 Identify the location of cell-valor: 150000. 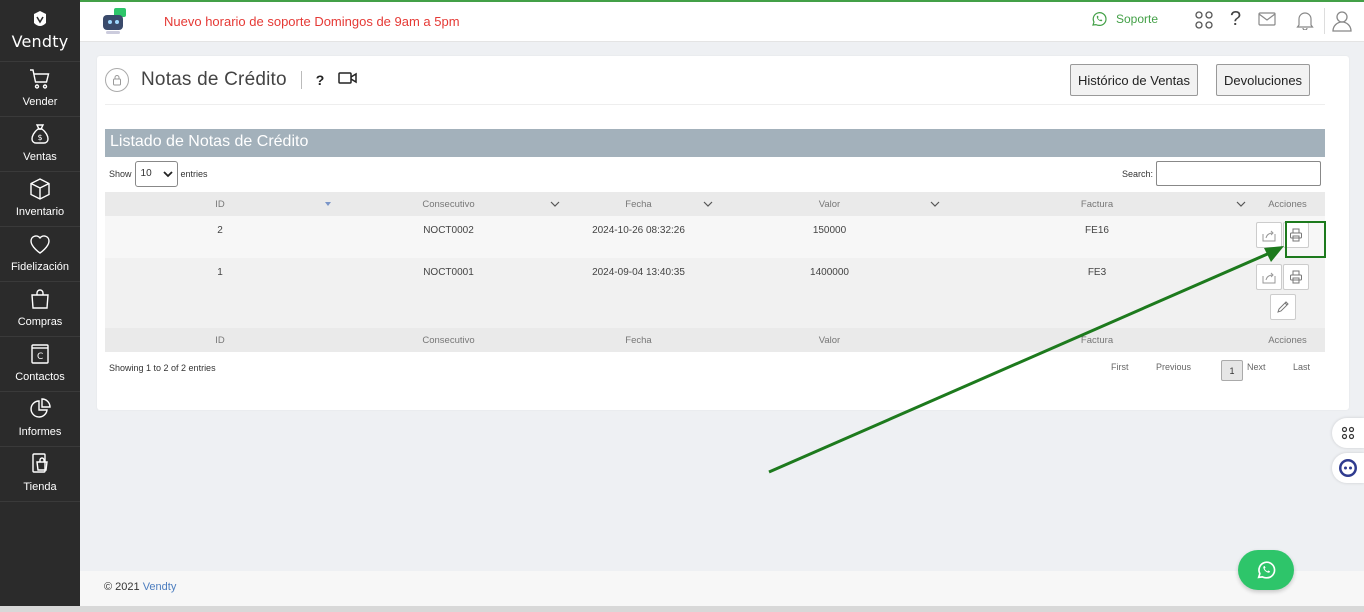
(829, 237).